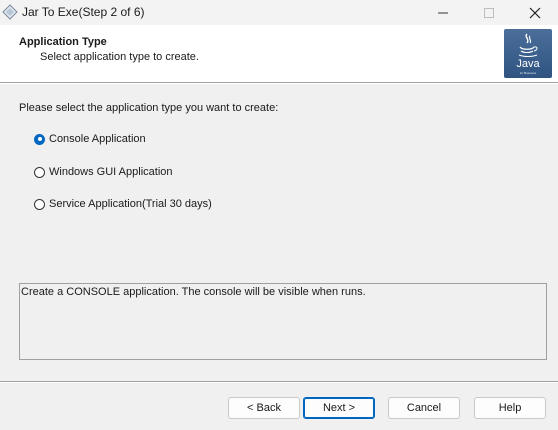 Image resolution: width=558 pixels, height=430 pixels. I want to click on radio-windows-gui-application: Windows GUI Application, so click(103, 172).